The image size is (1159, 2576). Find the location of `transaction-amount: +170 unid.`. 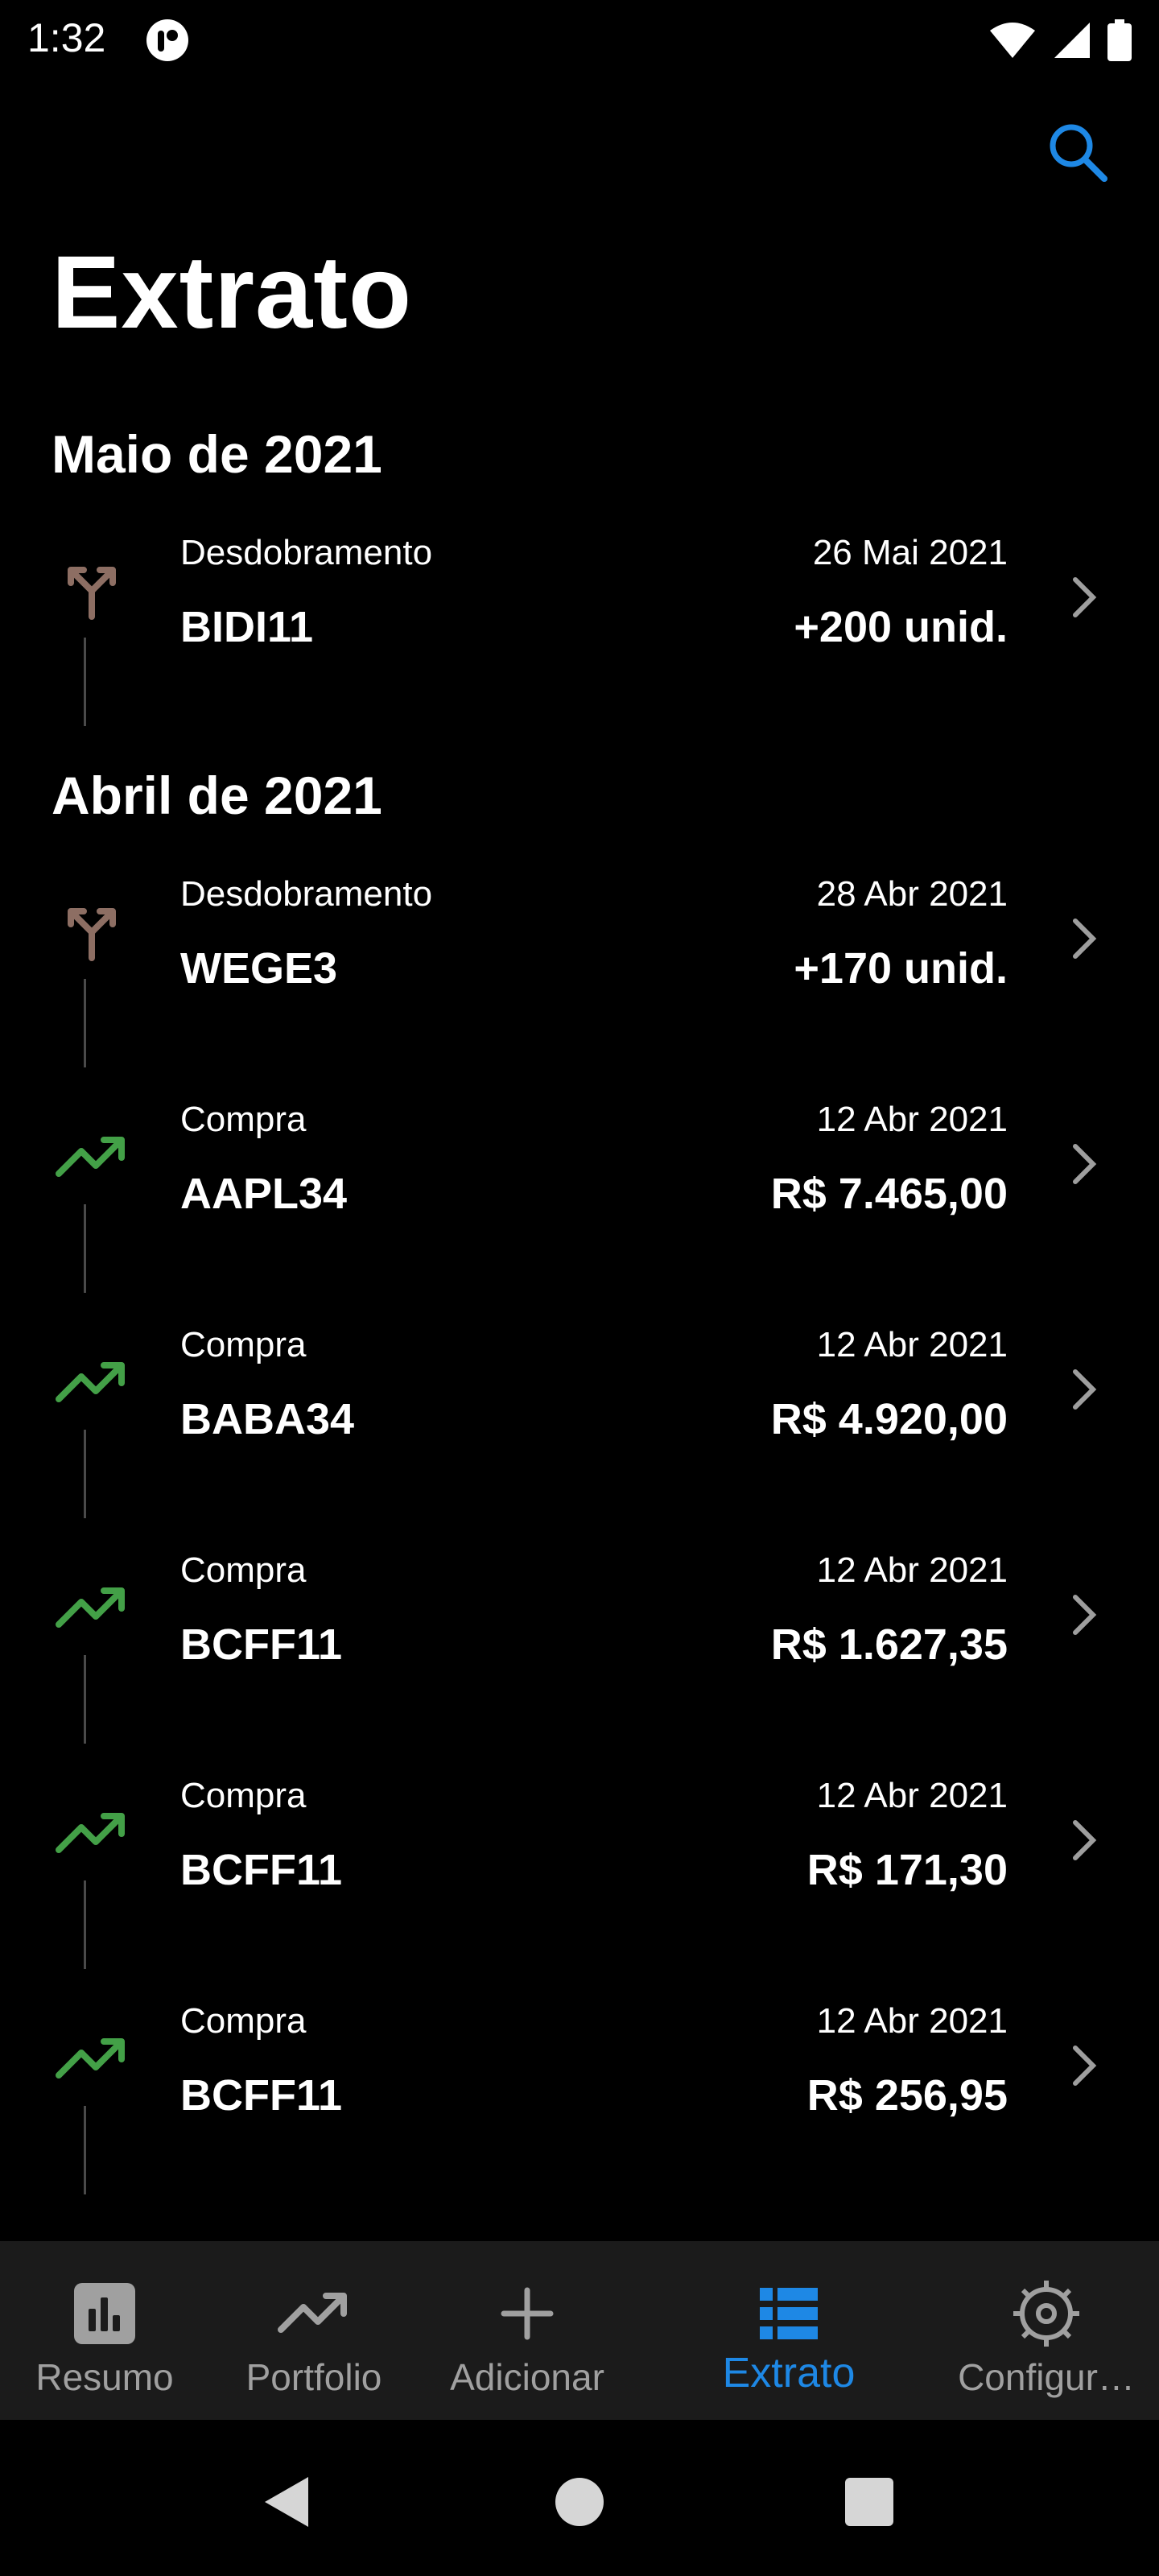

transaction-amount: +170 unid. is located at coordinates (901, 968).